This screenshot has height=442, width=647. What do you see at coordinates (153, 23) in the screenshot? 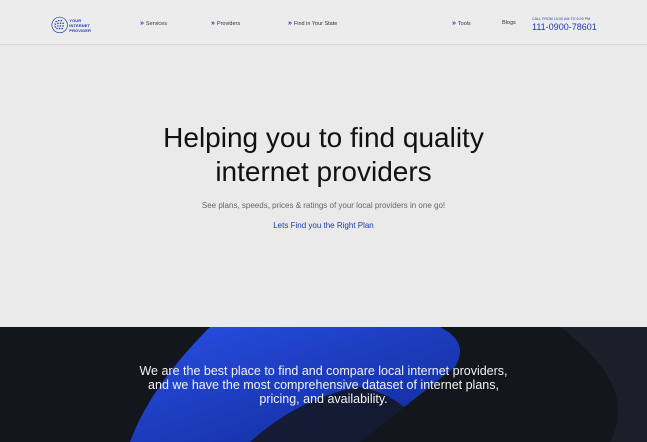
I see `nav-services: » Services` at bounding box center [153, 23].